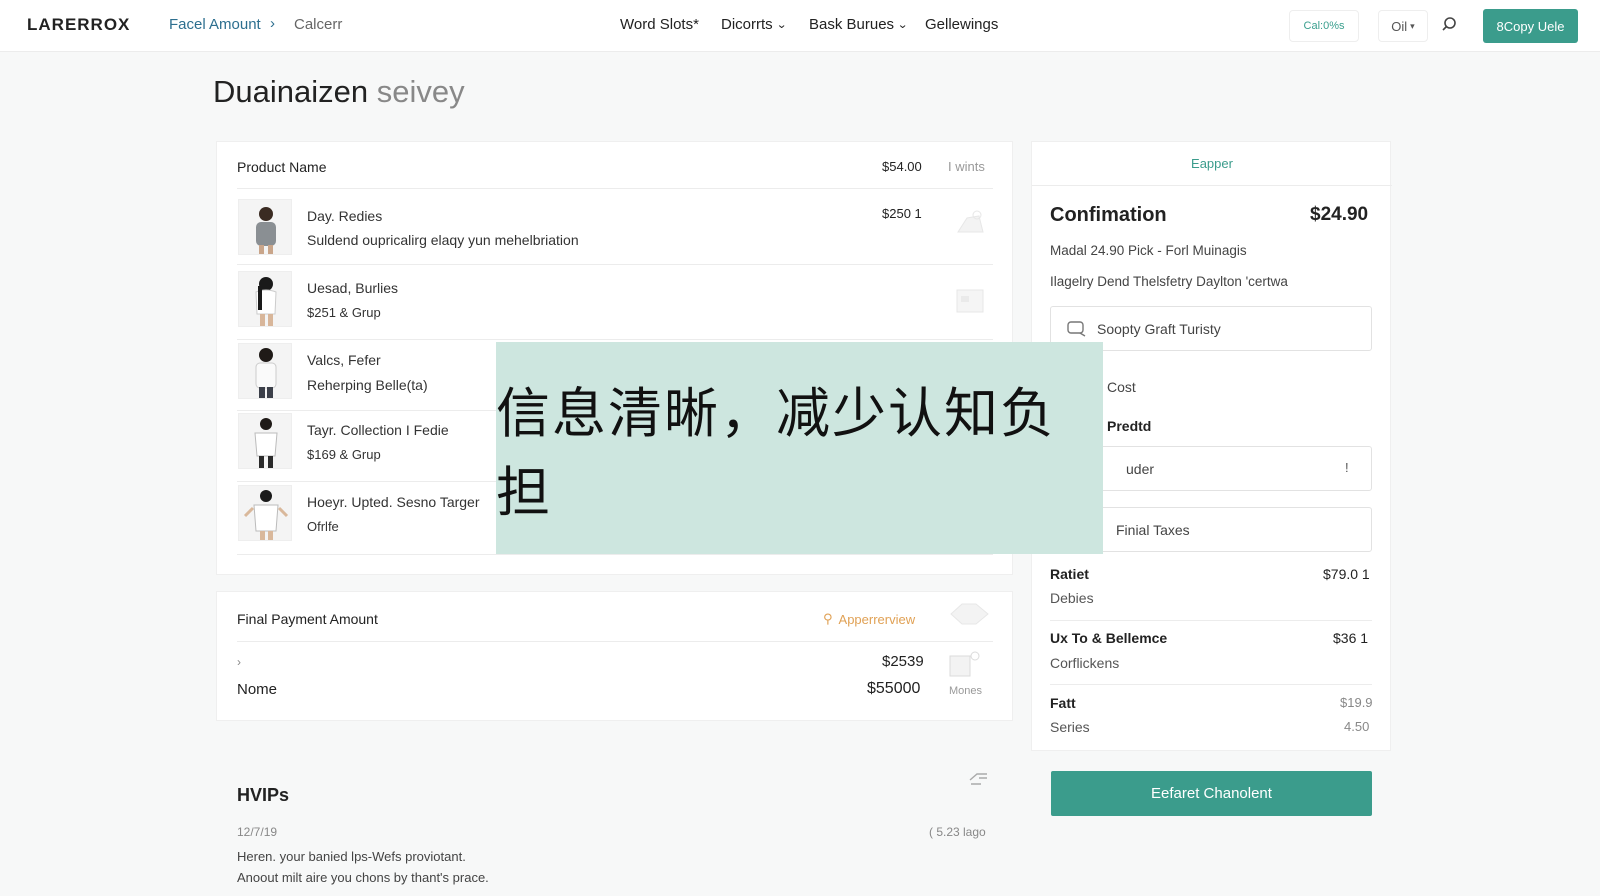  What do you see at coordinates (1069, 574) in the screenshot?
I see `summary-row-label: Ratiet` at bounding box center [1069, 574].